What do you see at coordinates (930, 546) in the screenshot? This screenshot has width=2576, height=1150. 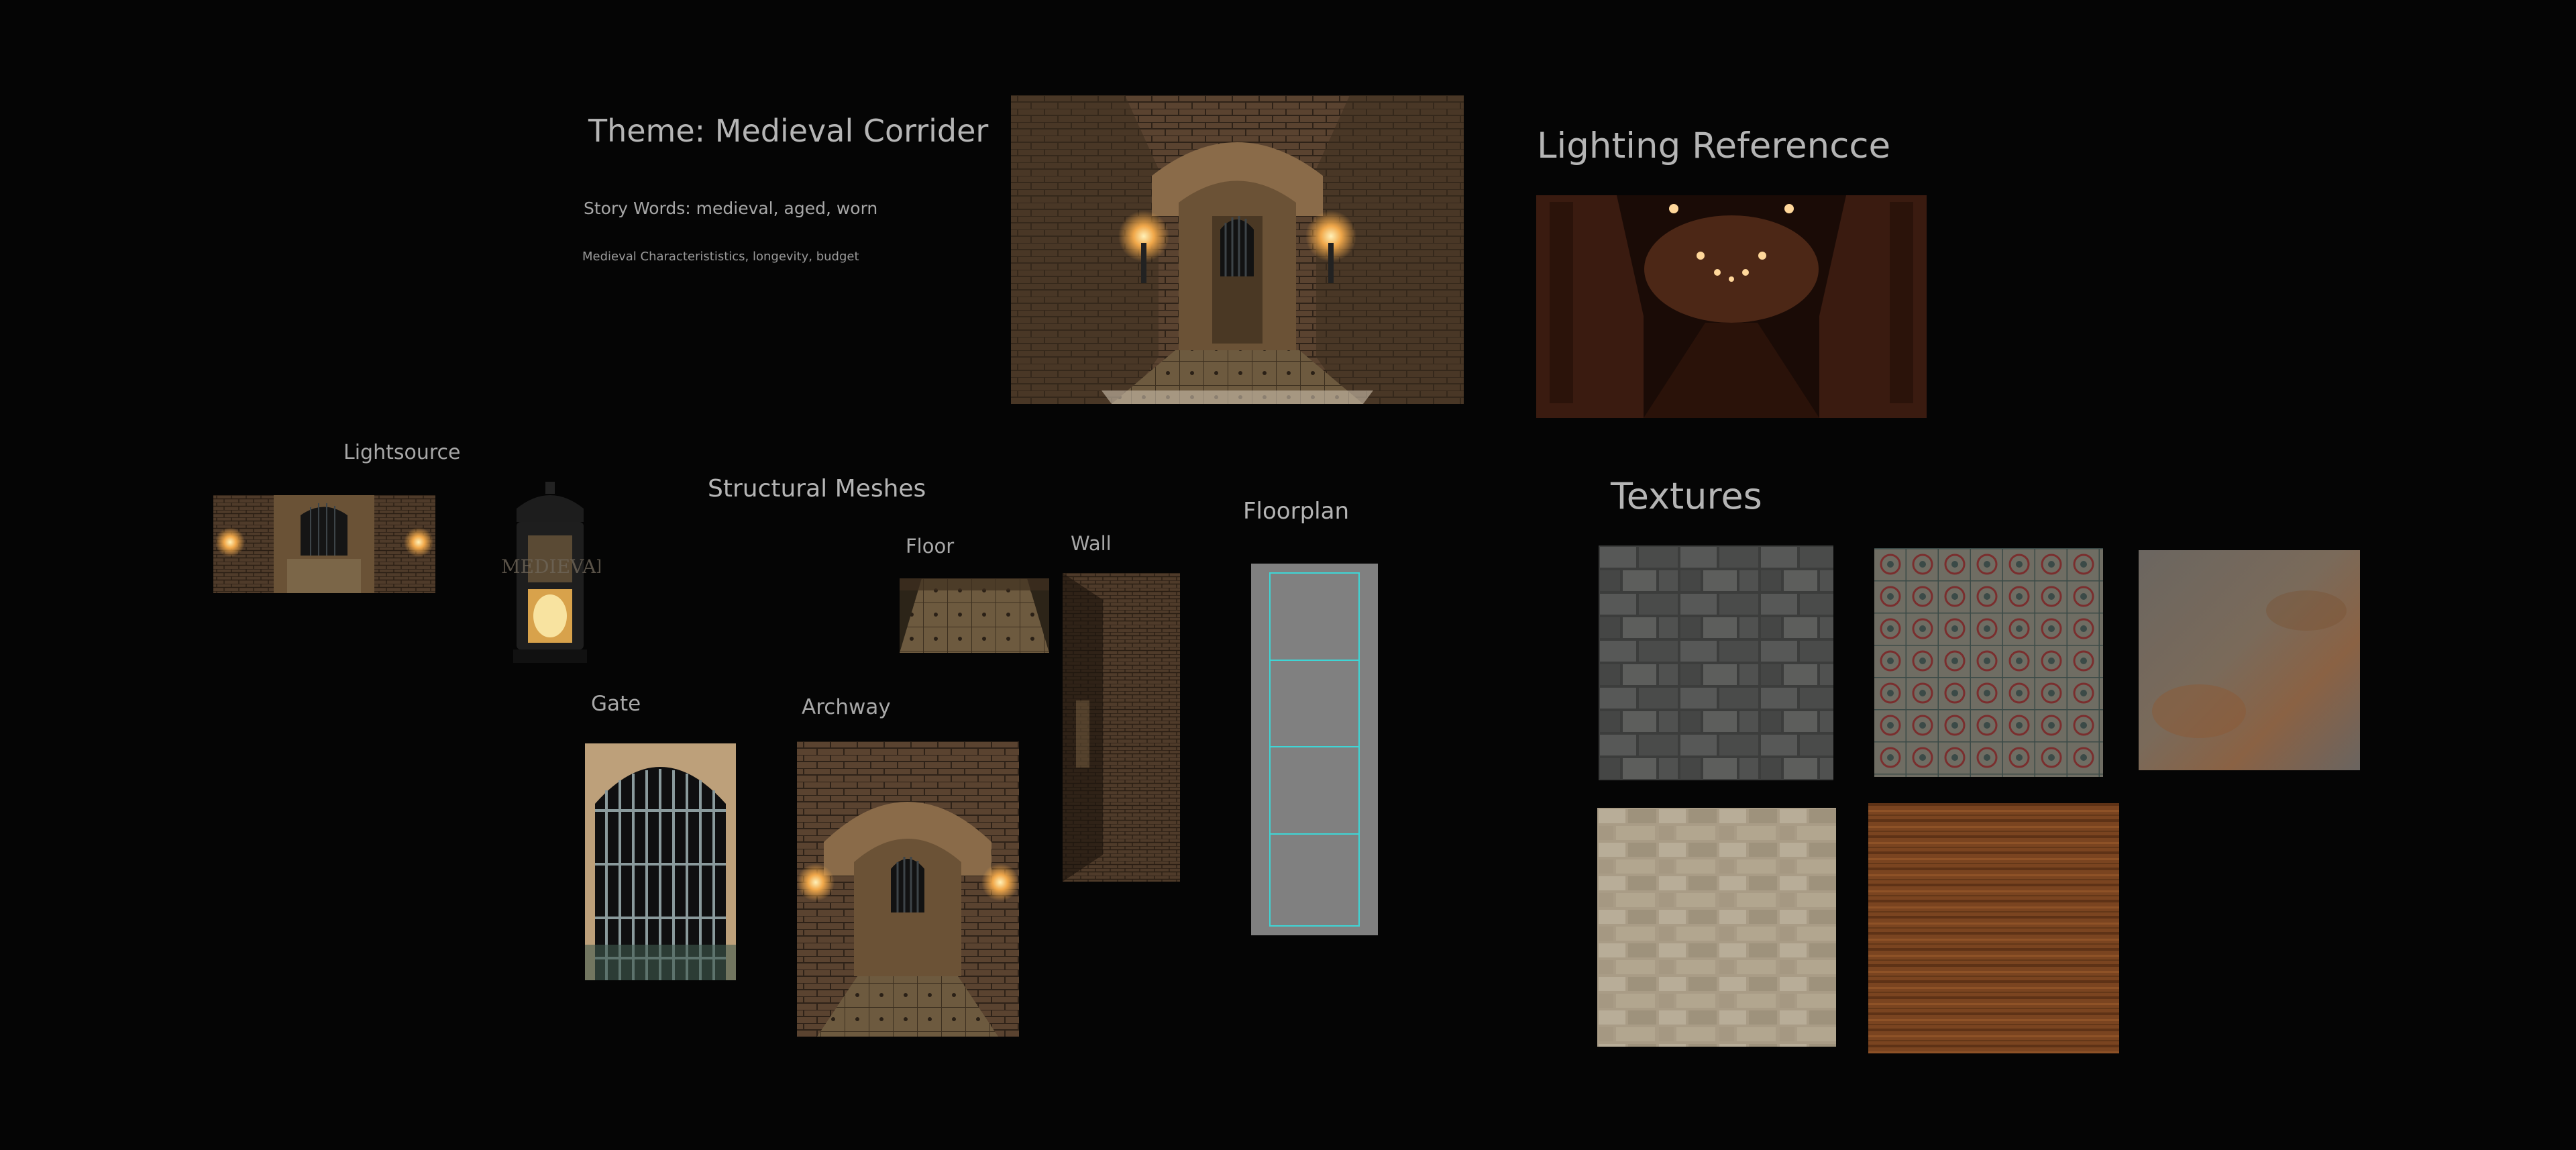 I see `floor-label: Floor` at bounding box center [930, 546].